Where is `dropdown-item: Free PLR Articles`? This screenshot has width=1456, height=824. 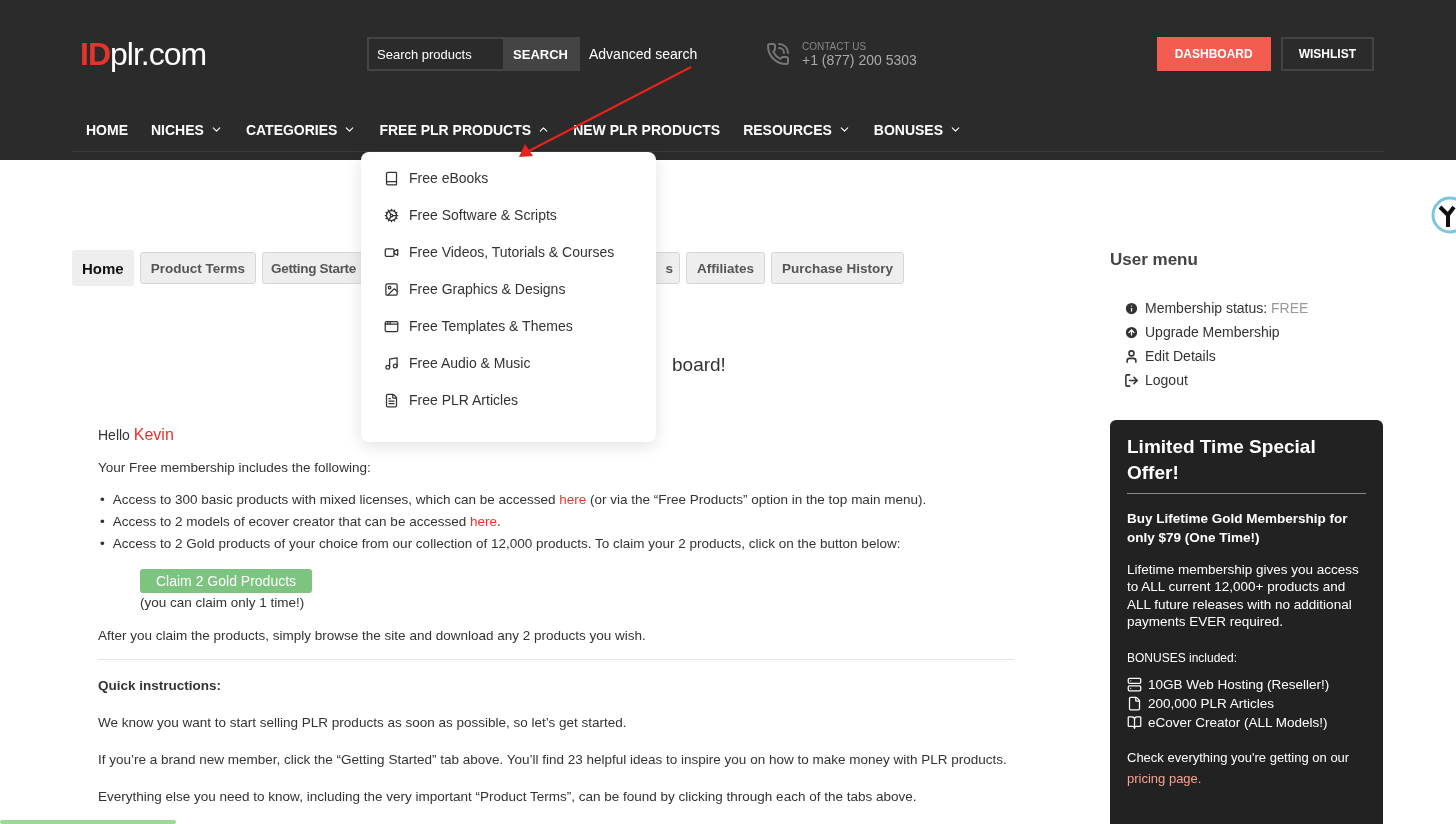
dropdown-item: Free PLR Articles is located at coordinates (520, 400).